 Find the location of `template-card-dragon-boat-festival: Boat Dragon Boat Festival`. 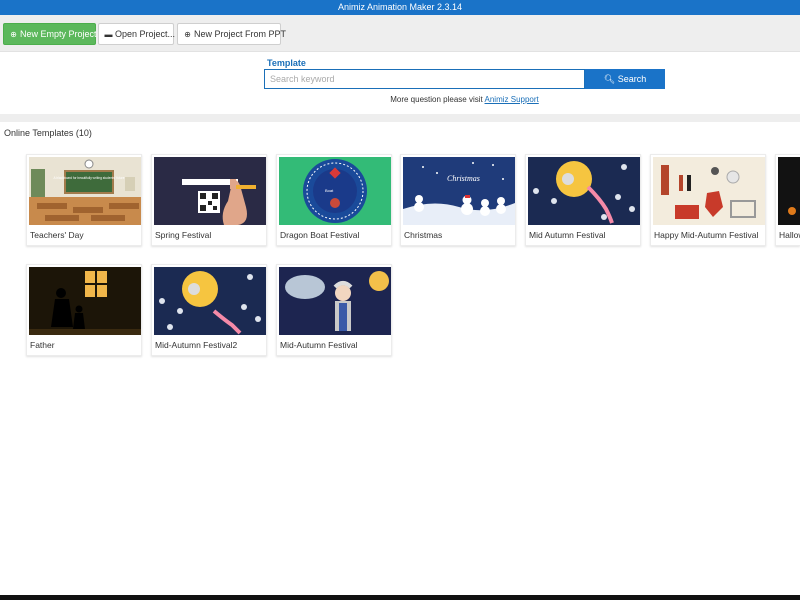

template-card-dragon-boat-festival: Boat Dragon Boat Festival is located at coordinates (334, 200).